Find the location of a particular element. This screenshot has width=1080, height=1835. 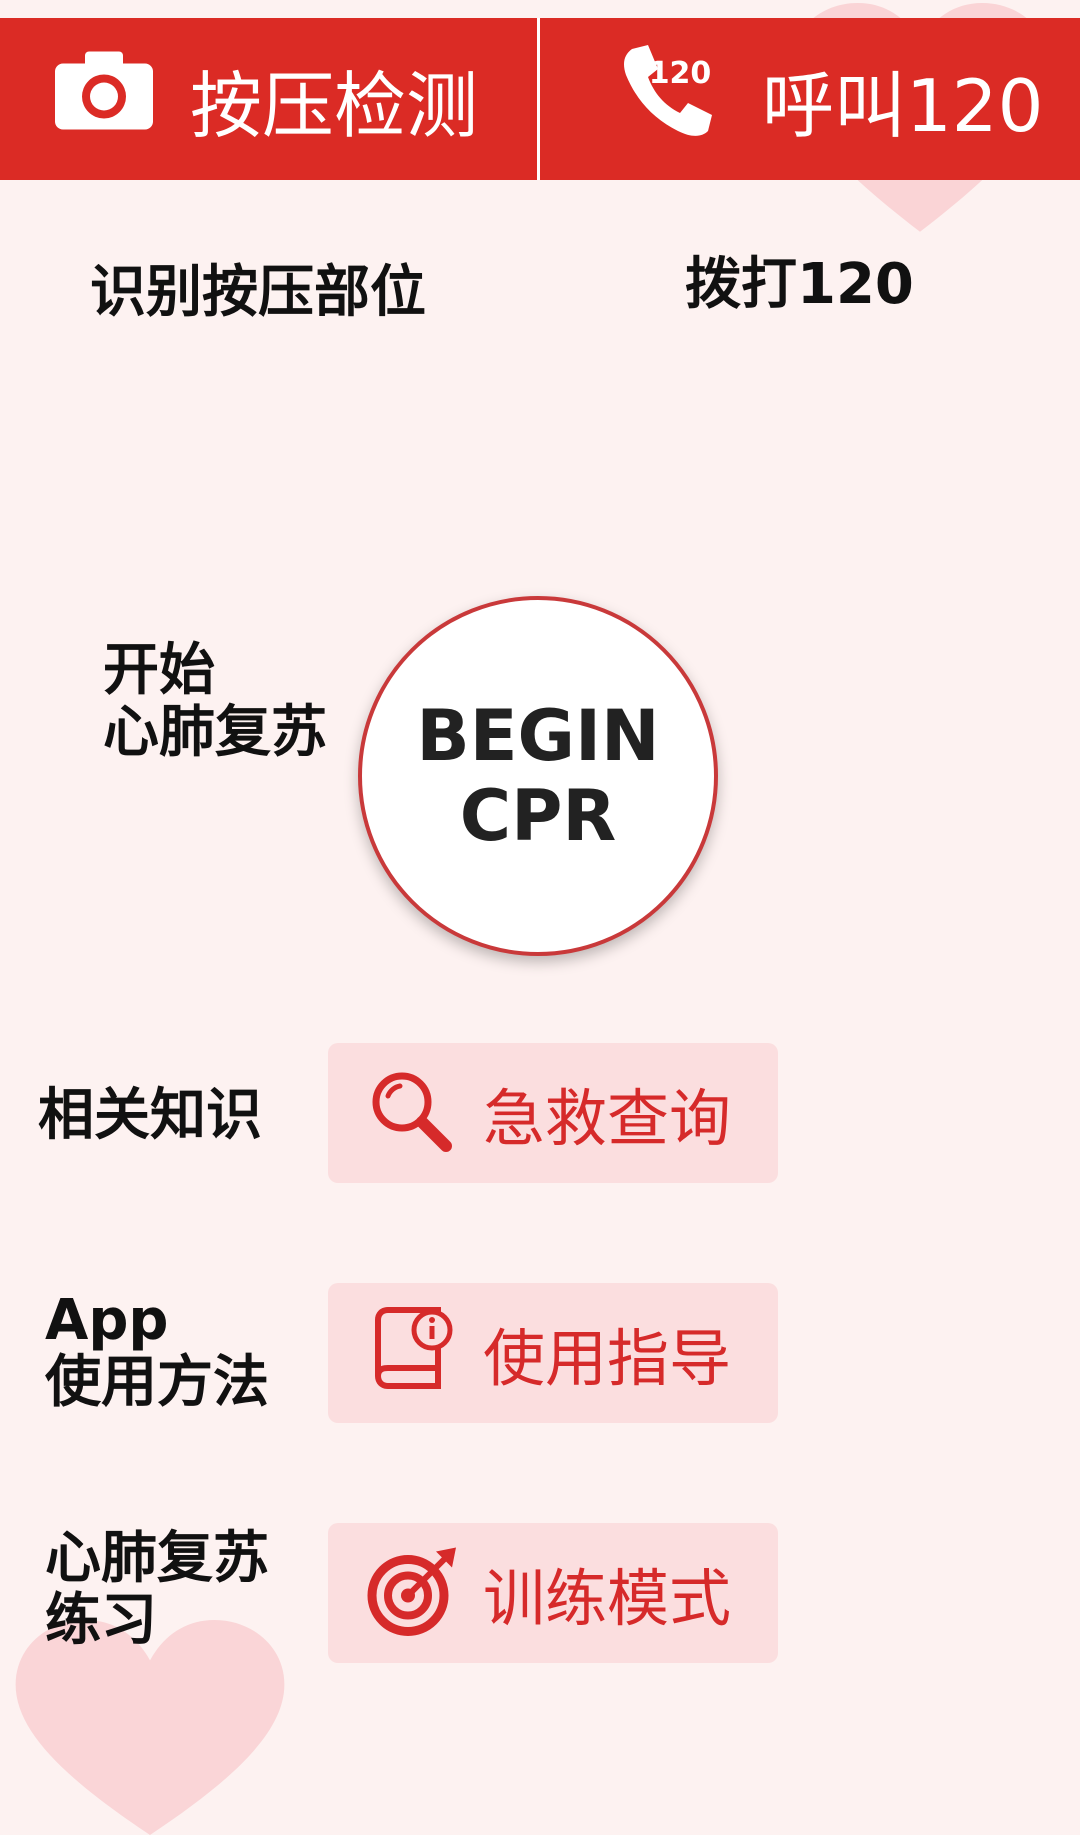

begin-cpr-line1: BEGIN is located at coordinates (538, 735).